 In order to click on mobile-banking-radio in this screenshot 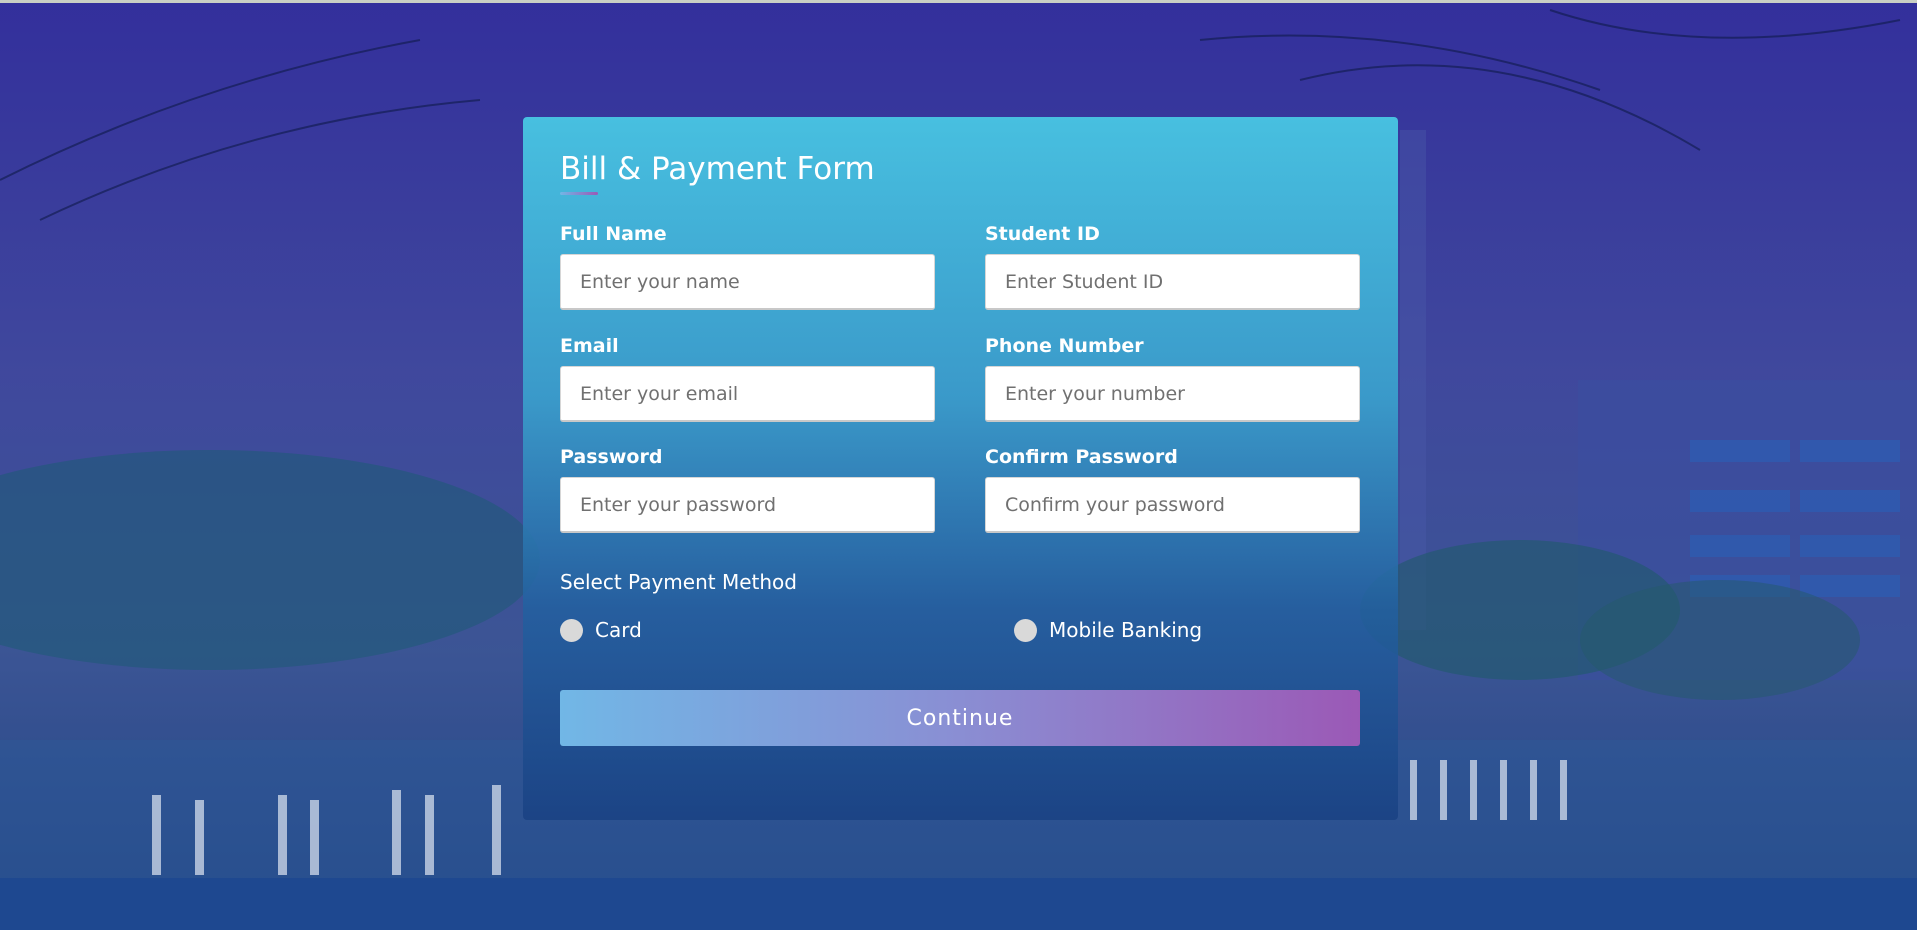, I will do `click(1025, 630)`.